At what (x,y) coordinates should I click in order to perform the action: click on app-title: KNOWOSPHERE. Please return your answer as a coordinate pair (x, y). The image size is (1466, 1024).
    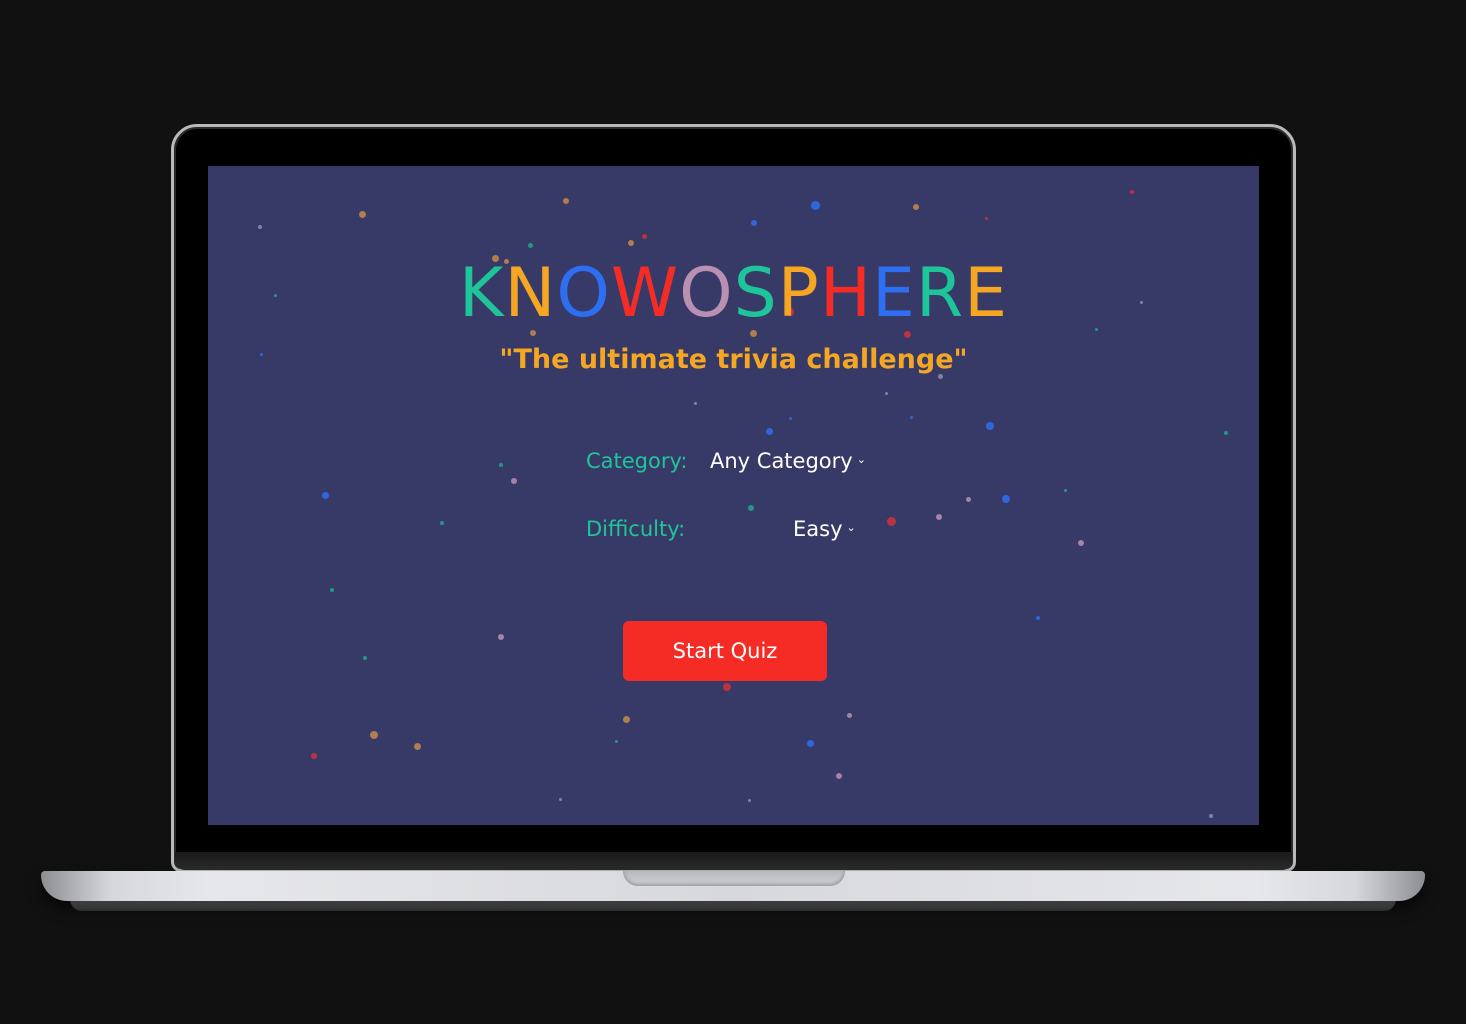
    Looking at the image, I should click on (733, 294).